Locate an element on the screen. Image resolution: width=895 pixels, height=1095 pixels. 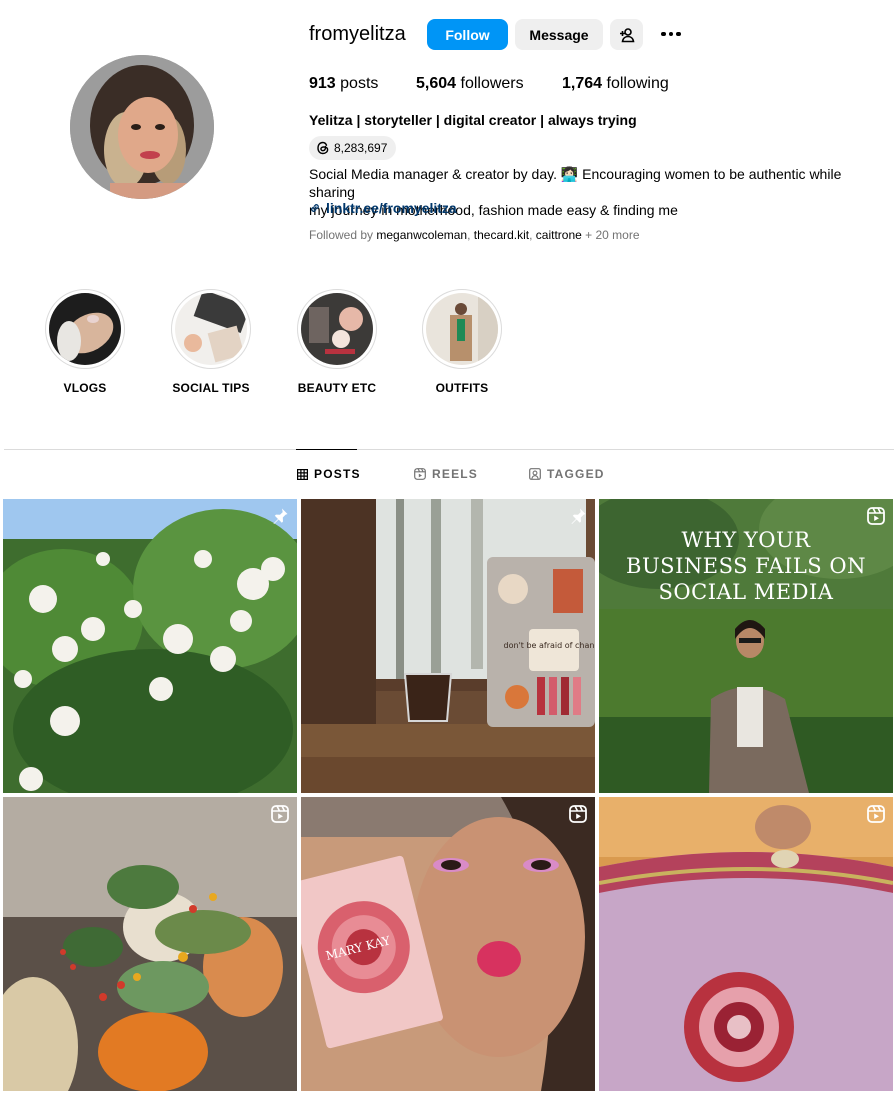
post-tile: WHY YOUR BUSINESS FAILS ON SOCIAL MEDIA is located at coordinates (746, 646).